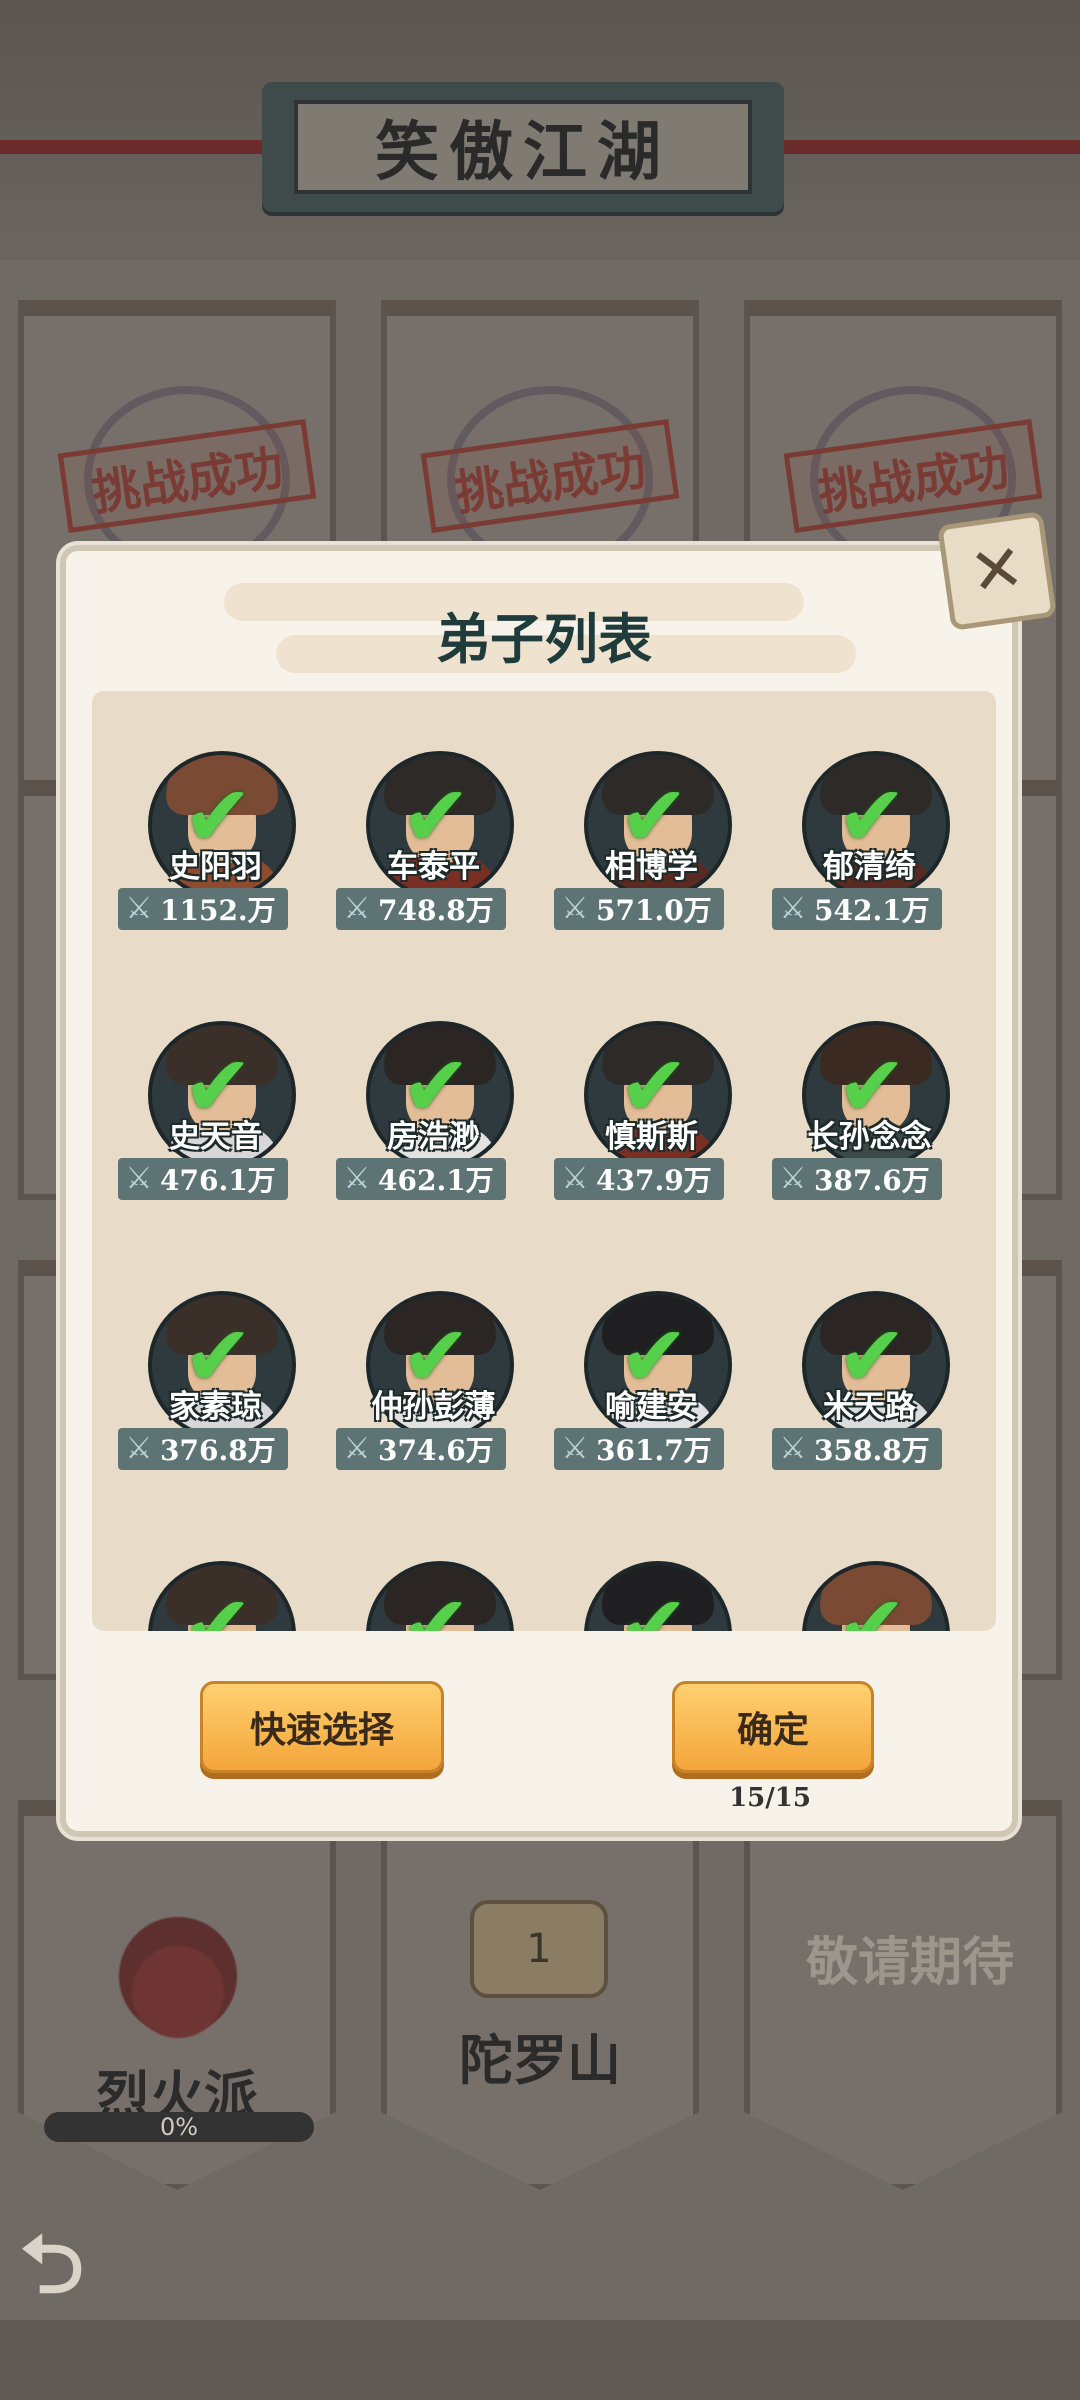 This screenshot has height=2400, width=1080. What do you see at coordinates (215, 867) in the screenshot?
I see `disciple-name: 史阳羽` at bounding box center [215, 867].